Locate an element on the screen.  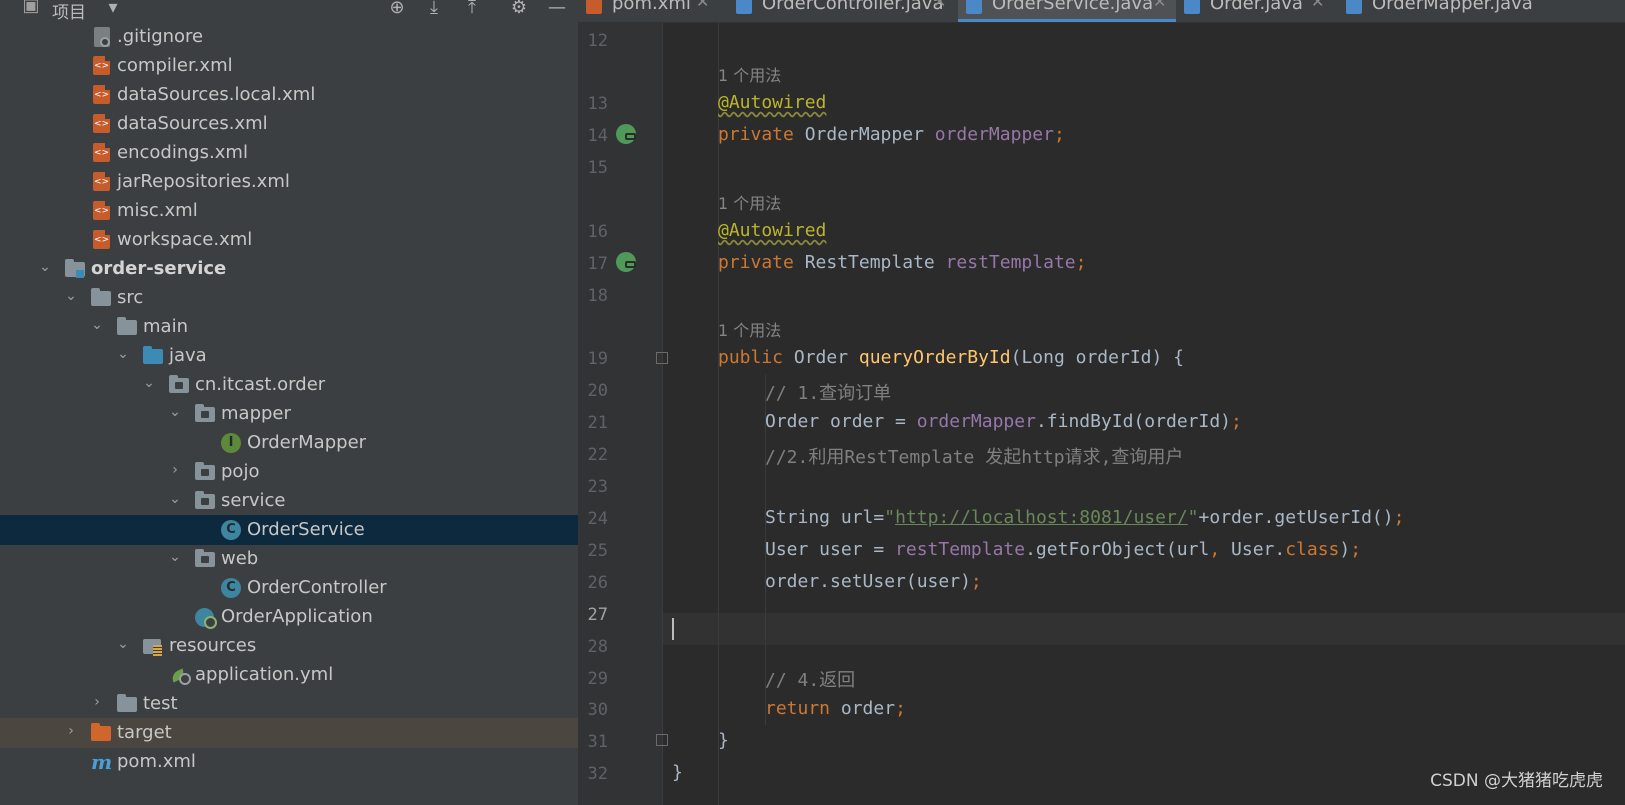
tree-item-label: misc.xml is located at coordinates (157, 210).